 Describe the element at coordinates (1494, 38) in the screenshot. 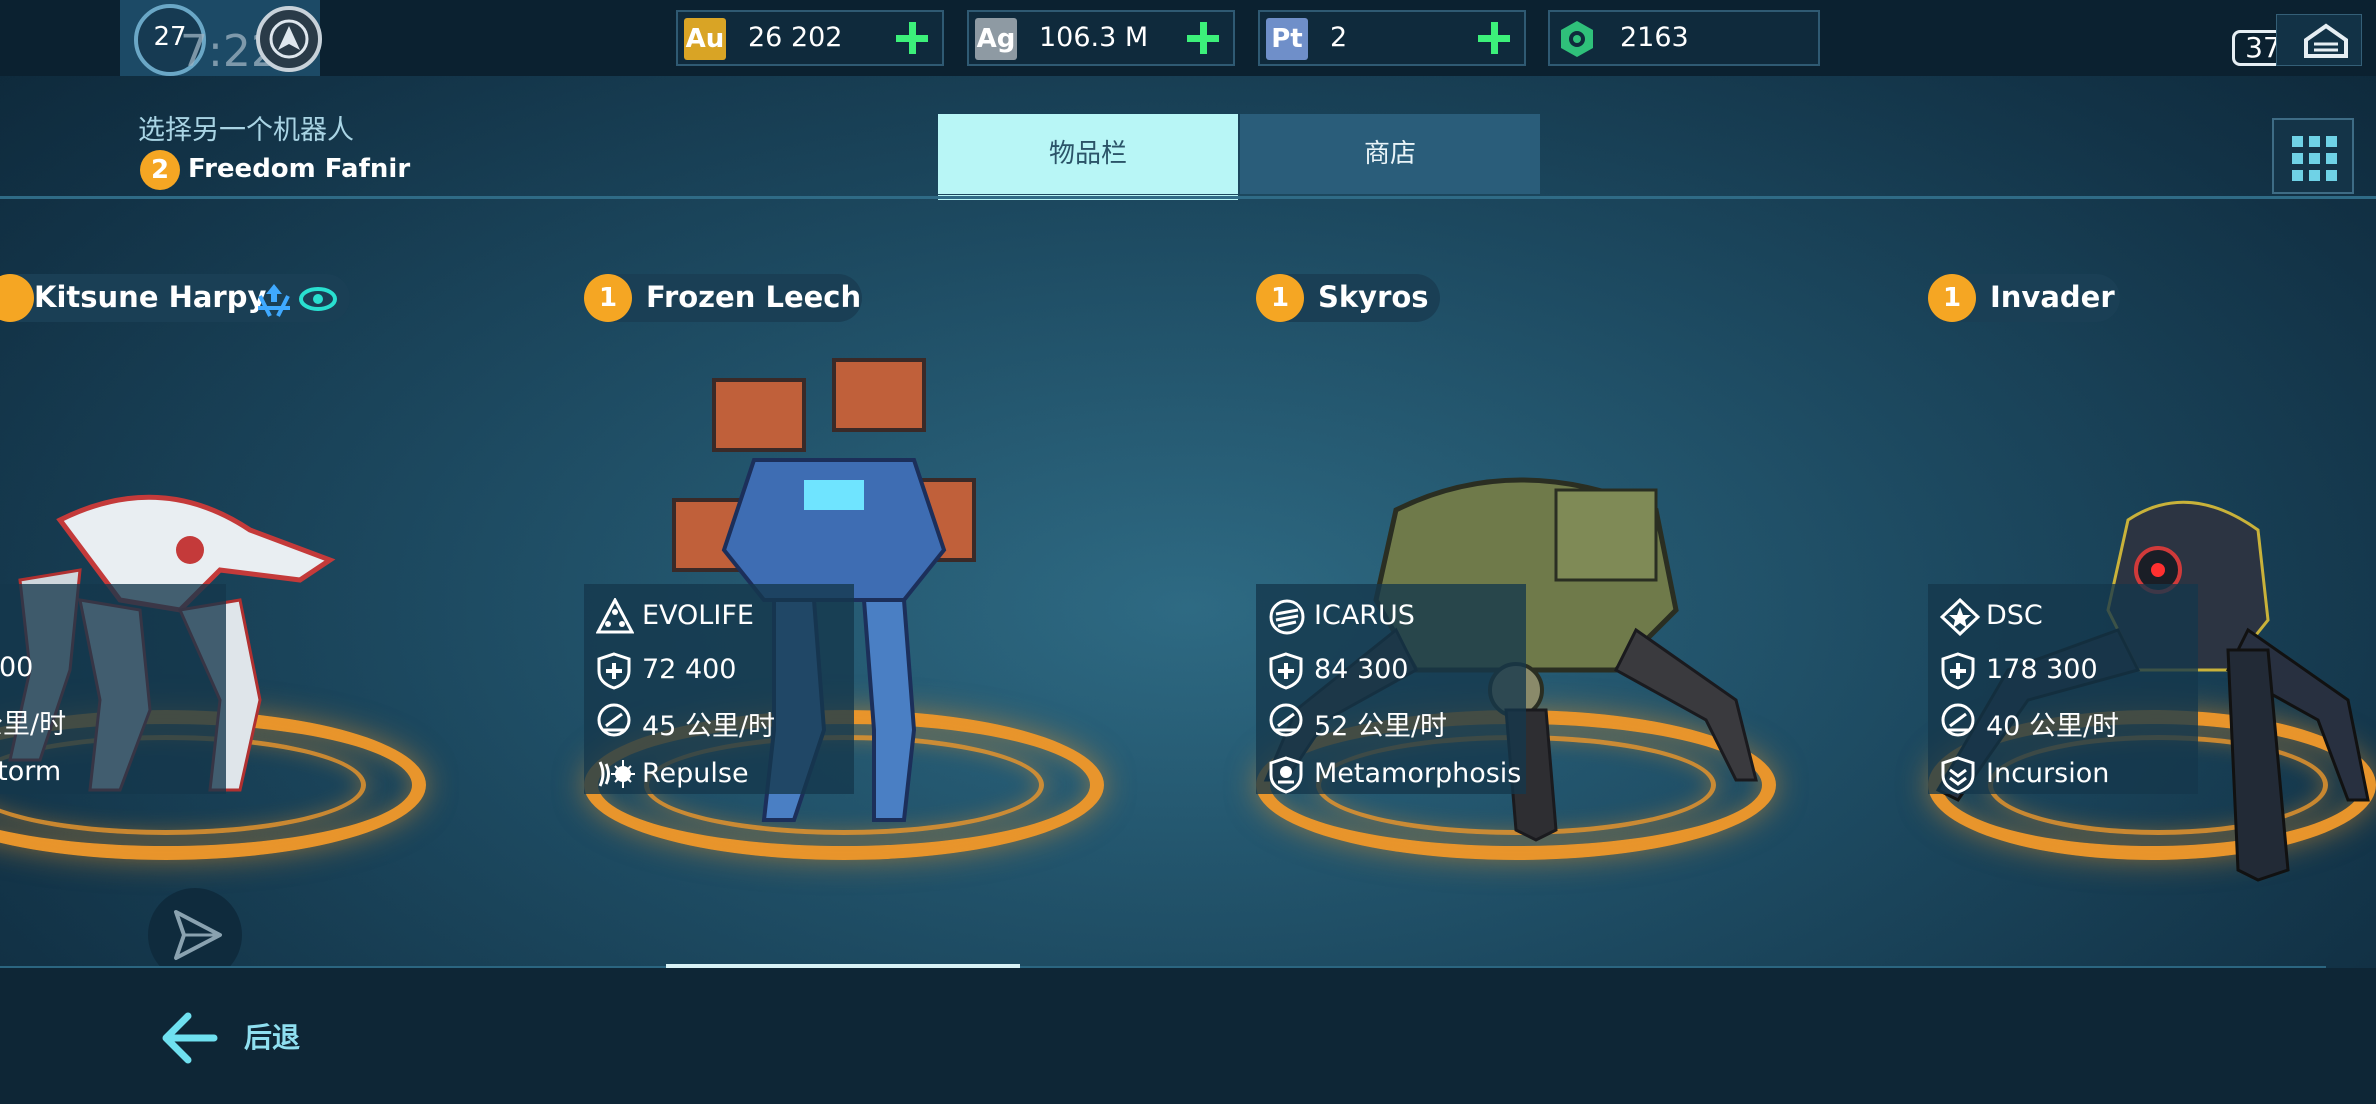

I see `add-platinum-button` at that location.